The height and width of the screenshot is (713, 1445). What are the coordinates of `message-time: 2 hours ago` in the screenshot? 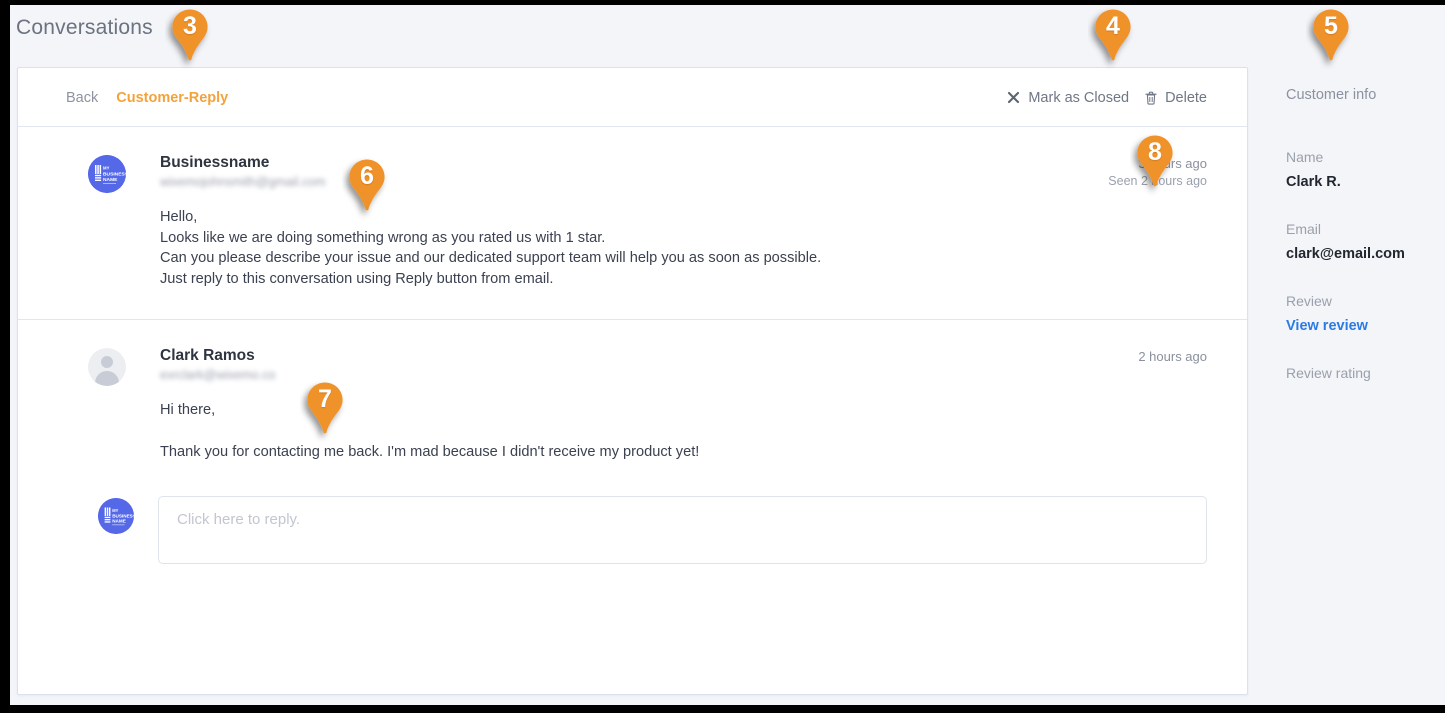 It's located at (1172, 356).